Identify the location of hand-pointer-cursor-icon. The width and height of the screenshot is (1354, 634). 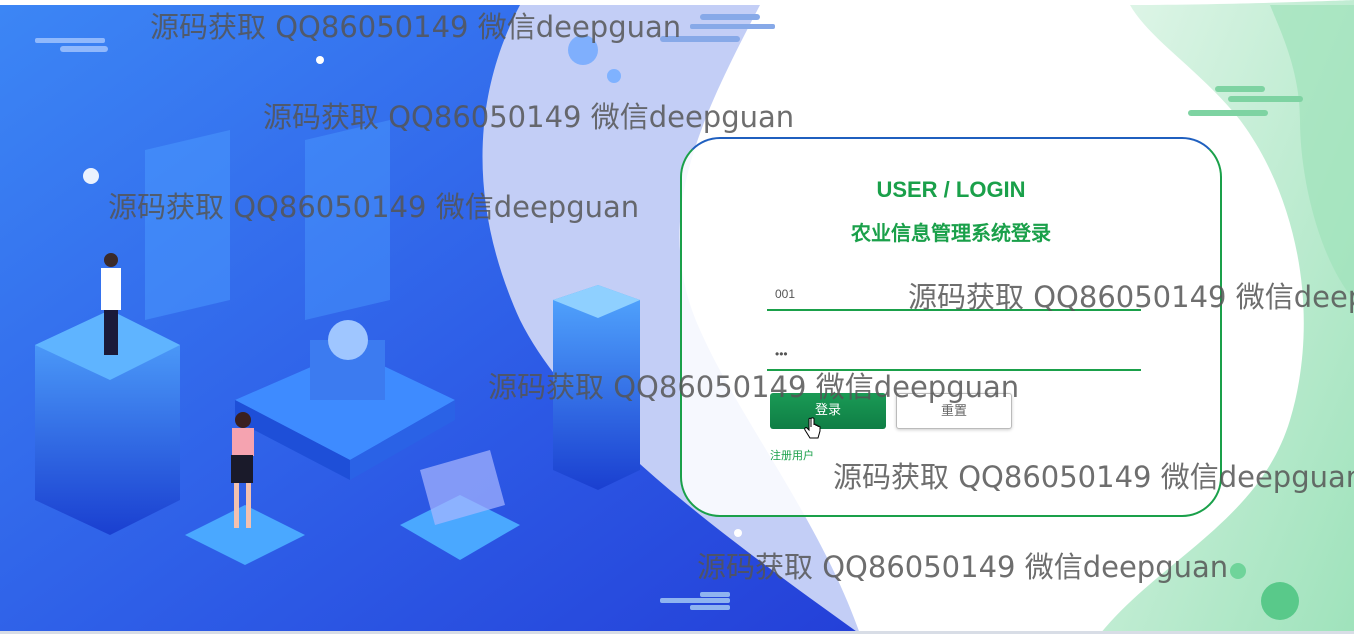
(812, 428).